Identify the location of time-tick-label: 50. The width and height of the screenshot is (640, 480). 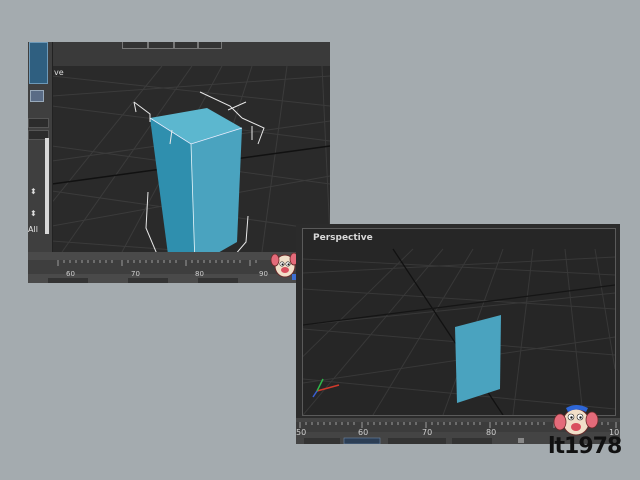
(301, 432).